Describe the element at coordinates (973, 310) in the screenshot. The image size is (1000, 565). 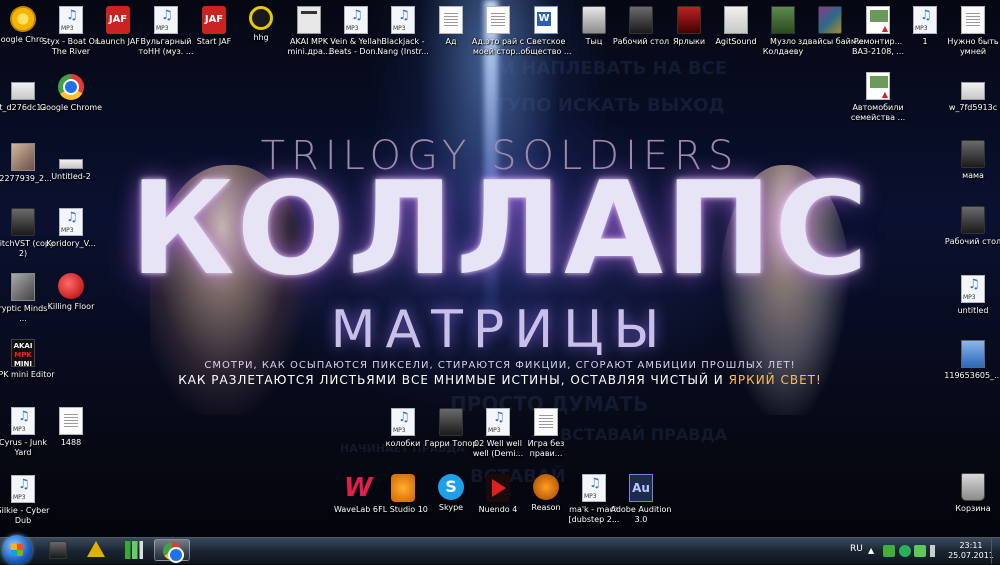
I see `desktop-icon-label: untitled` at that location.